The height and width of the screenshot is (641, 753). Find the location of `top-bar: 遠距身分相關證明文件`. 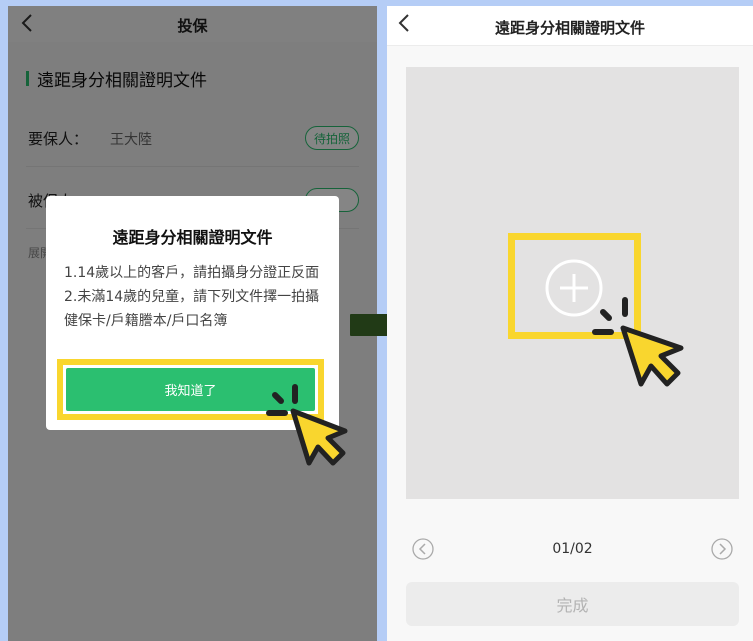

top-bar: 遠距身分相關證明文件 is located at coordinates (570, 26).